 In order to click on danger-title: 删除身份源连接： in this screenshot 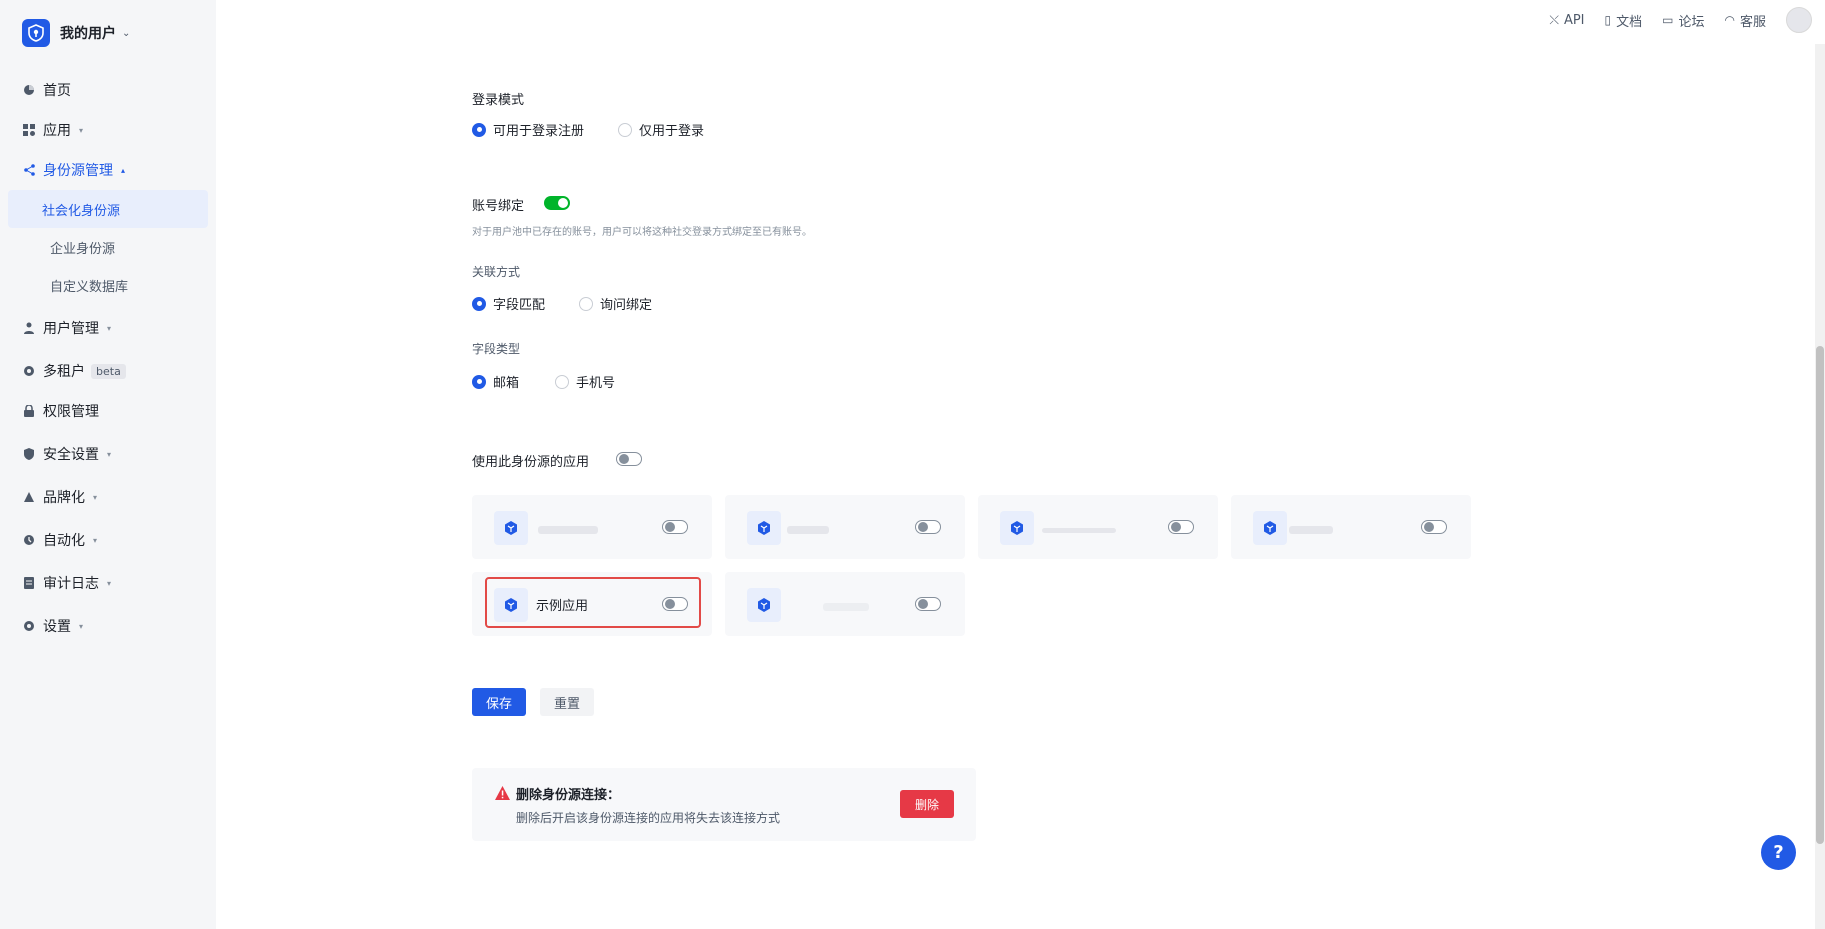, I will do `click(568, 795)`.